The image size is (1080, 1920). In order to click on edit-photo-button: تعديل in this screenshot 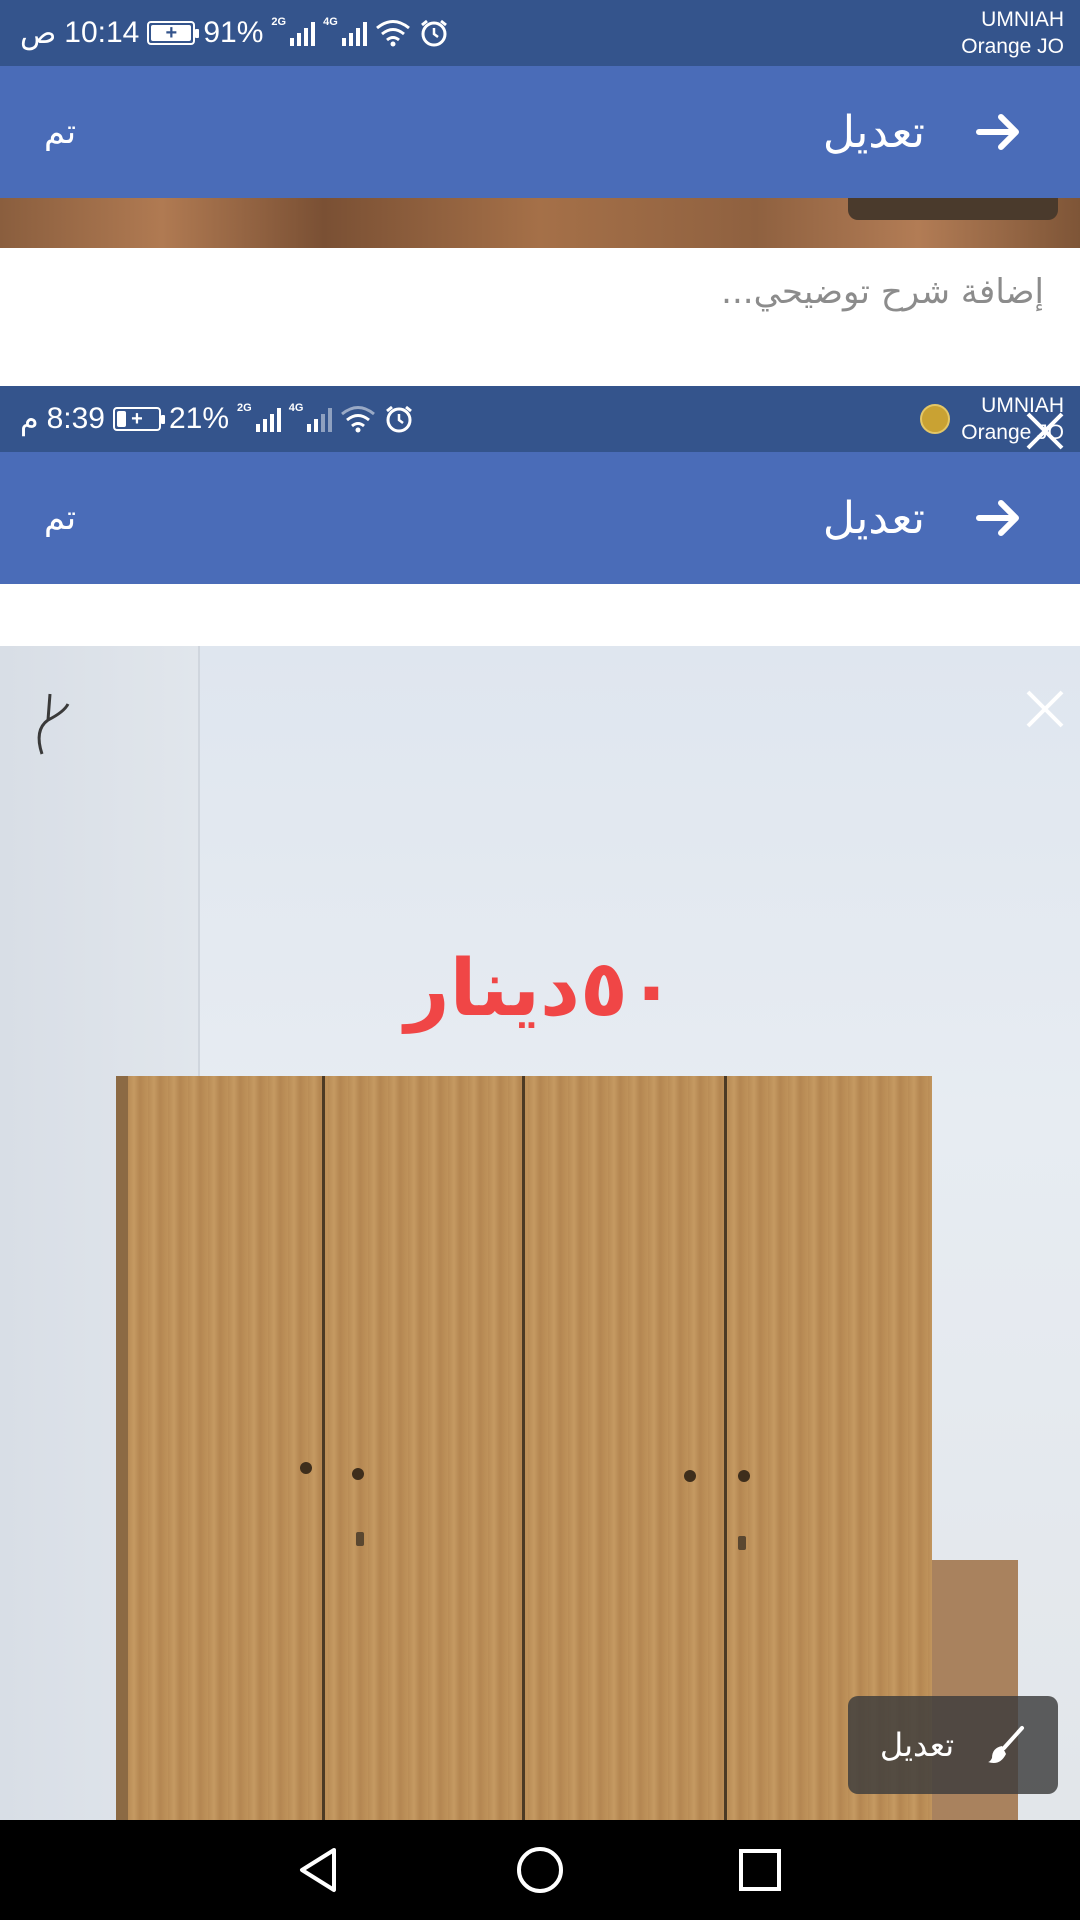, I will do `click(953, 1745)`.